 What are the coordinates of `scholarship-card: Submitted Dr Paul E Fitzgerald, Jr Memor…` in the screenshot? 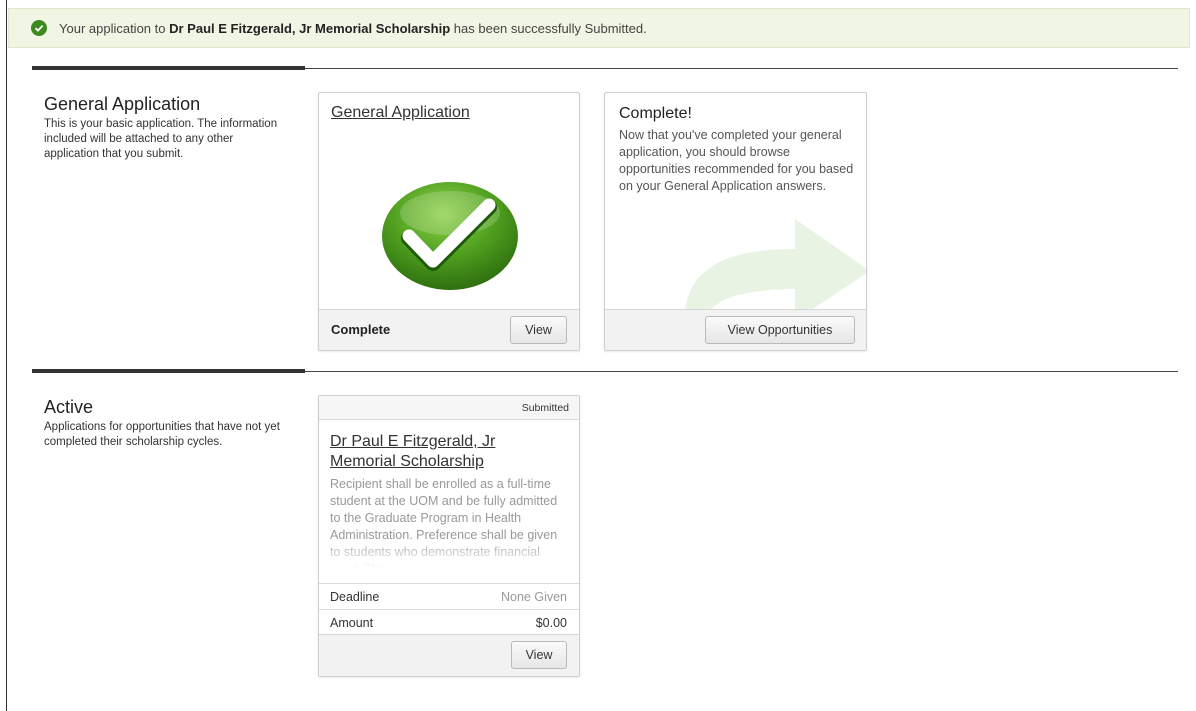 It's located at (449, 536).